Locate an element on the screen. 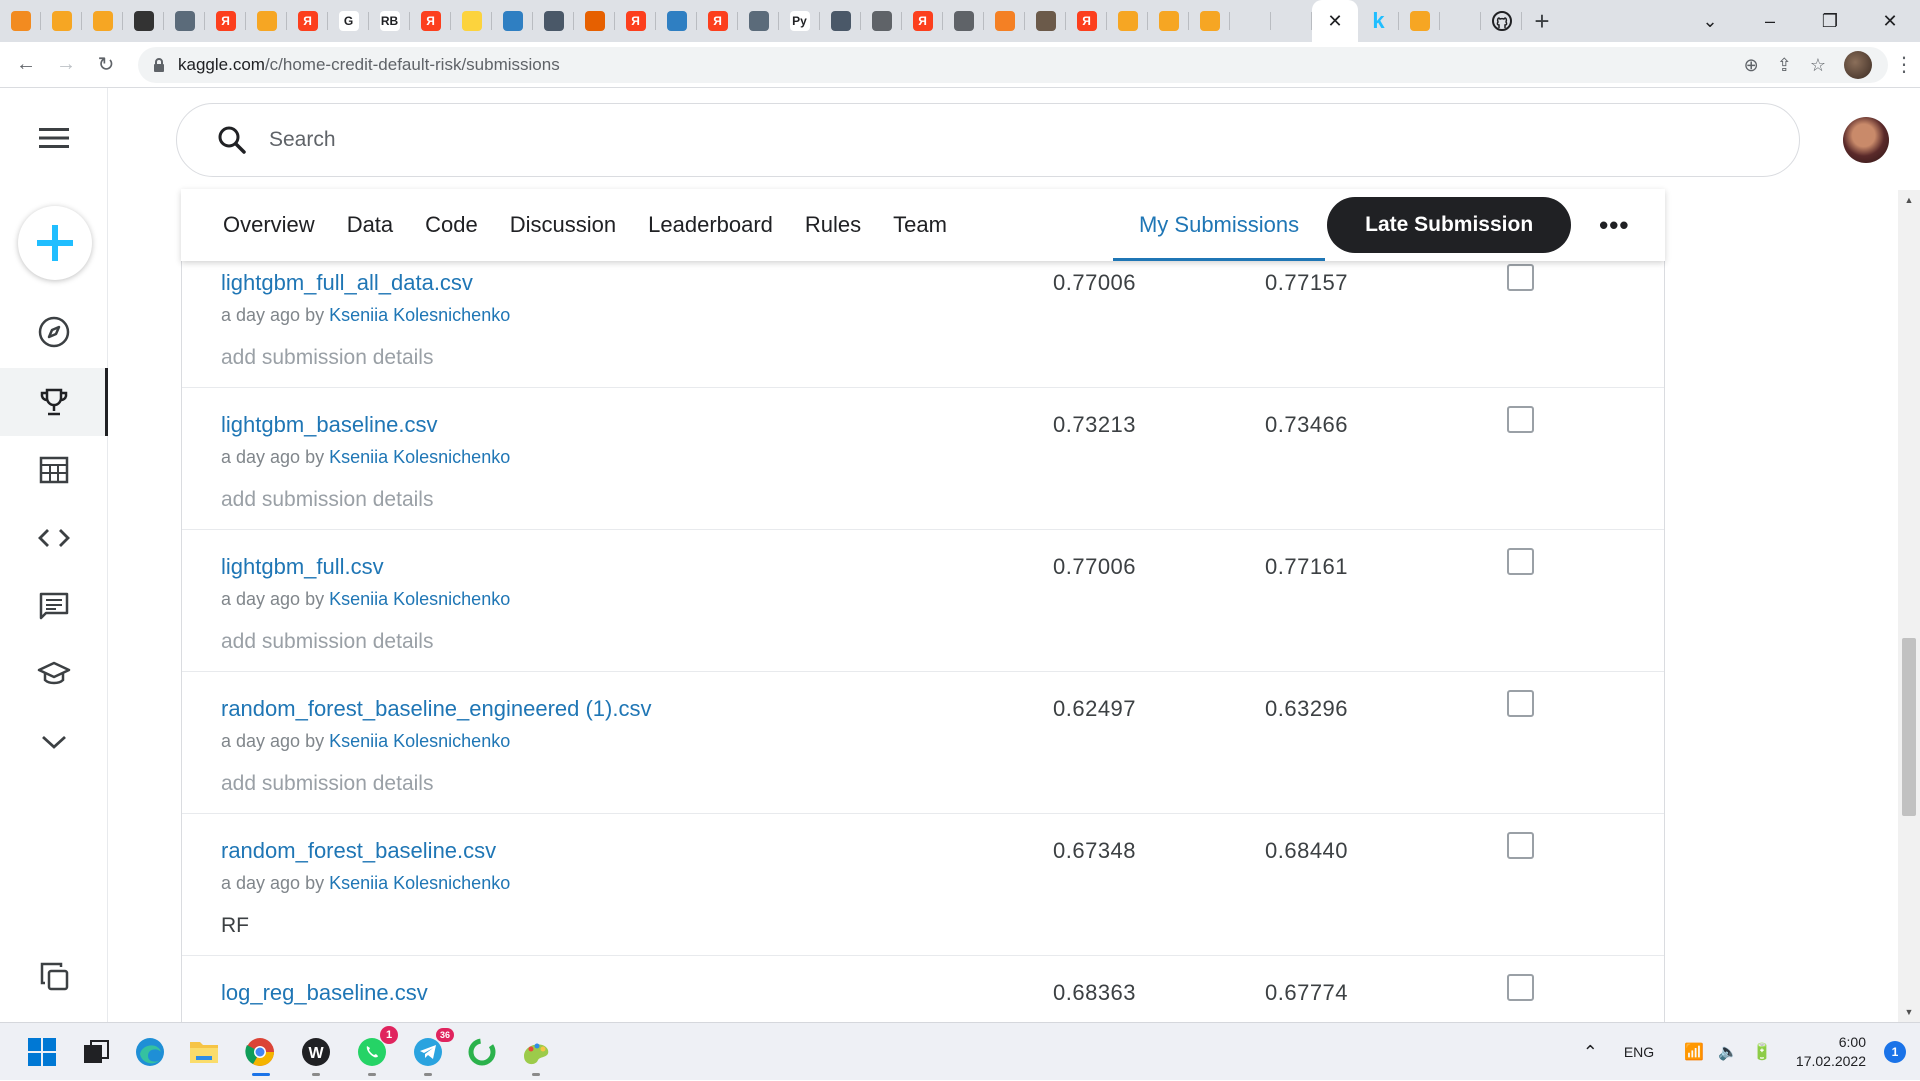 The height and width of the screenshot is (1081, 1920). compass-icon is located at coordinates (54, 332).